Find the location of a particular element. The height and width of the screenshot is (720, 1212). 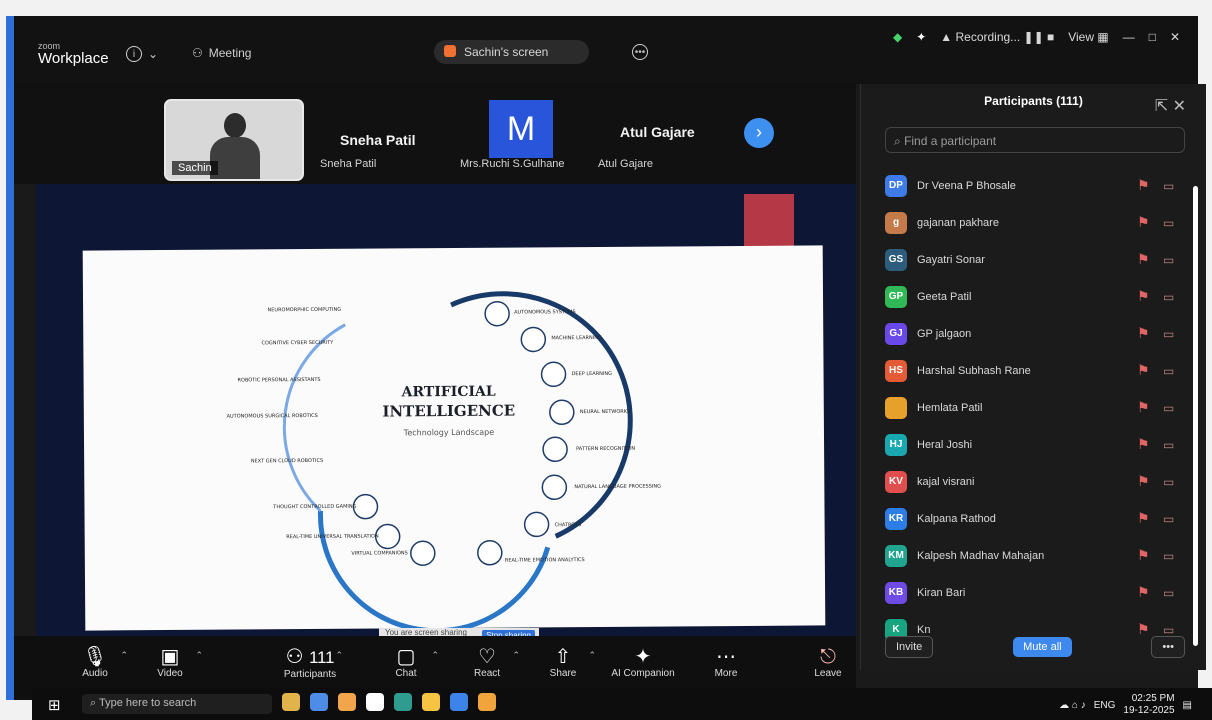

edge-icon is located at coordinates (403, 702).